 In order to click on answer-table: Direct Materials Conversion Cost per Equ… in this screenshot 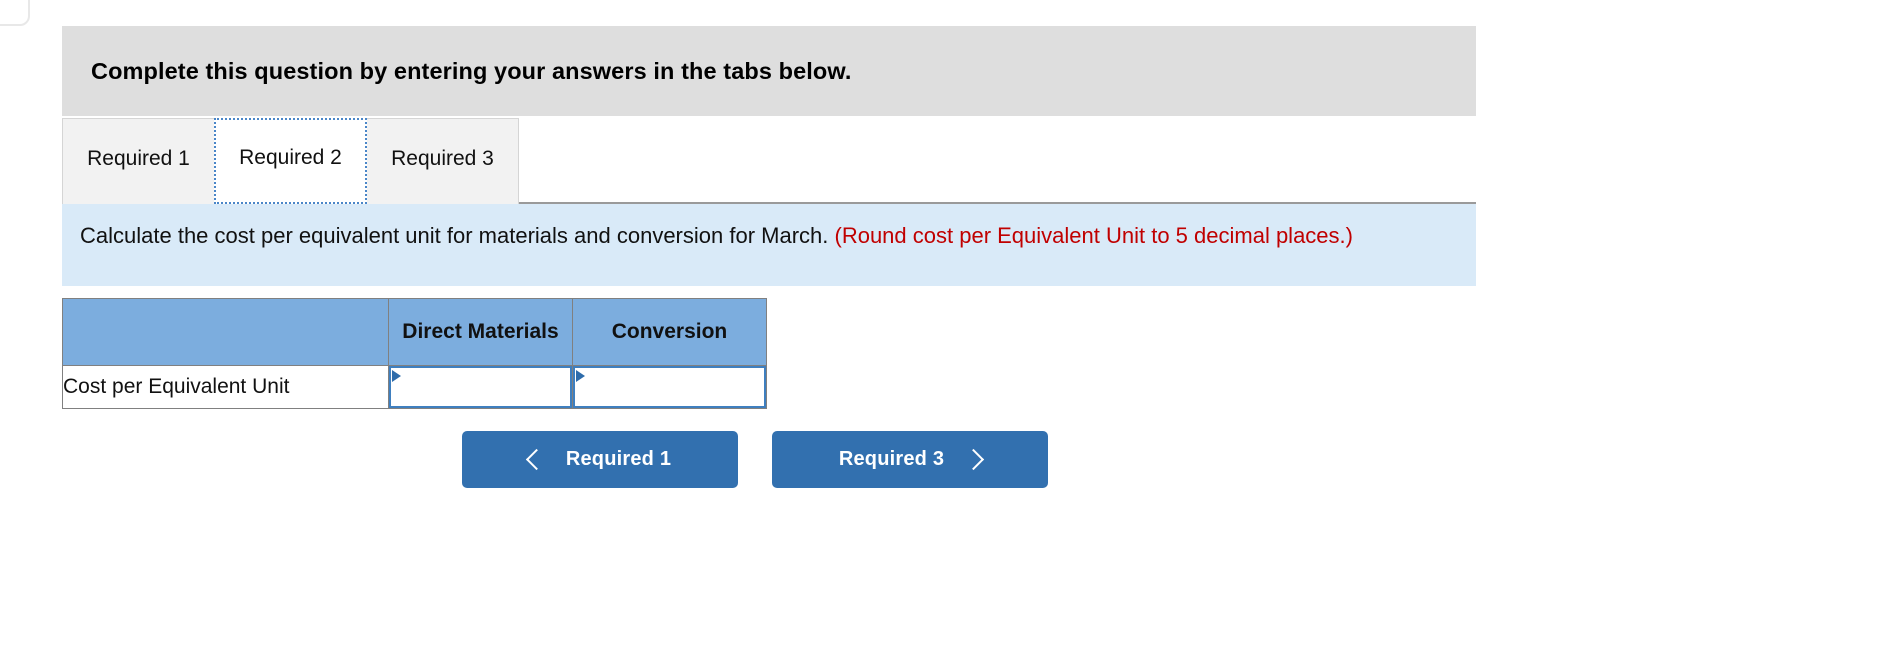, I will do `click(414, 353)`.